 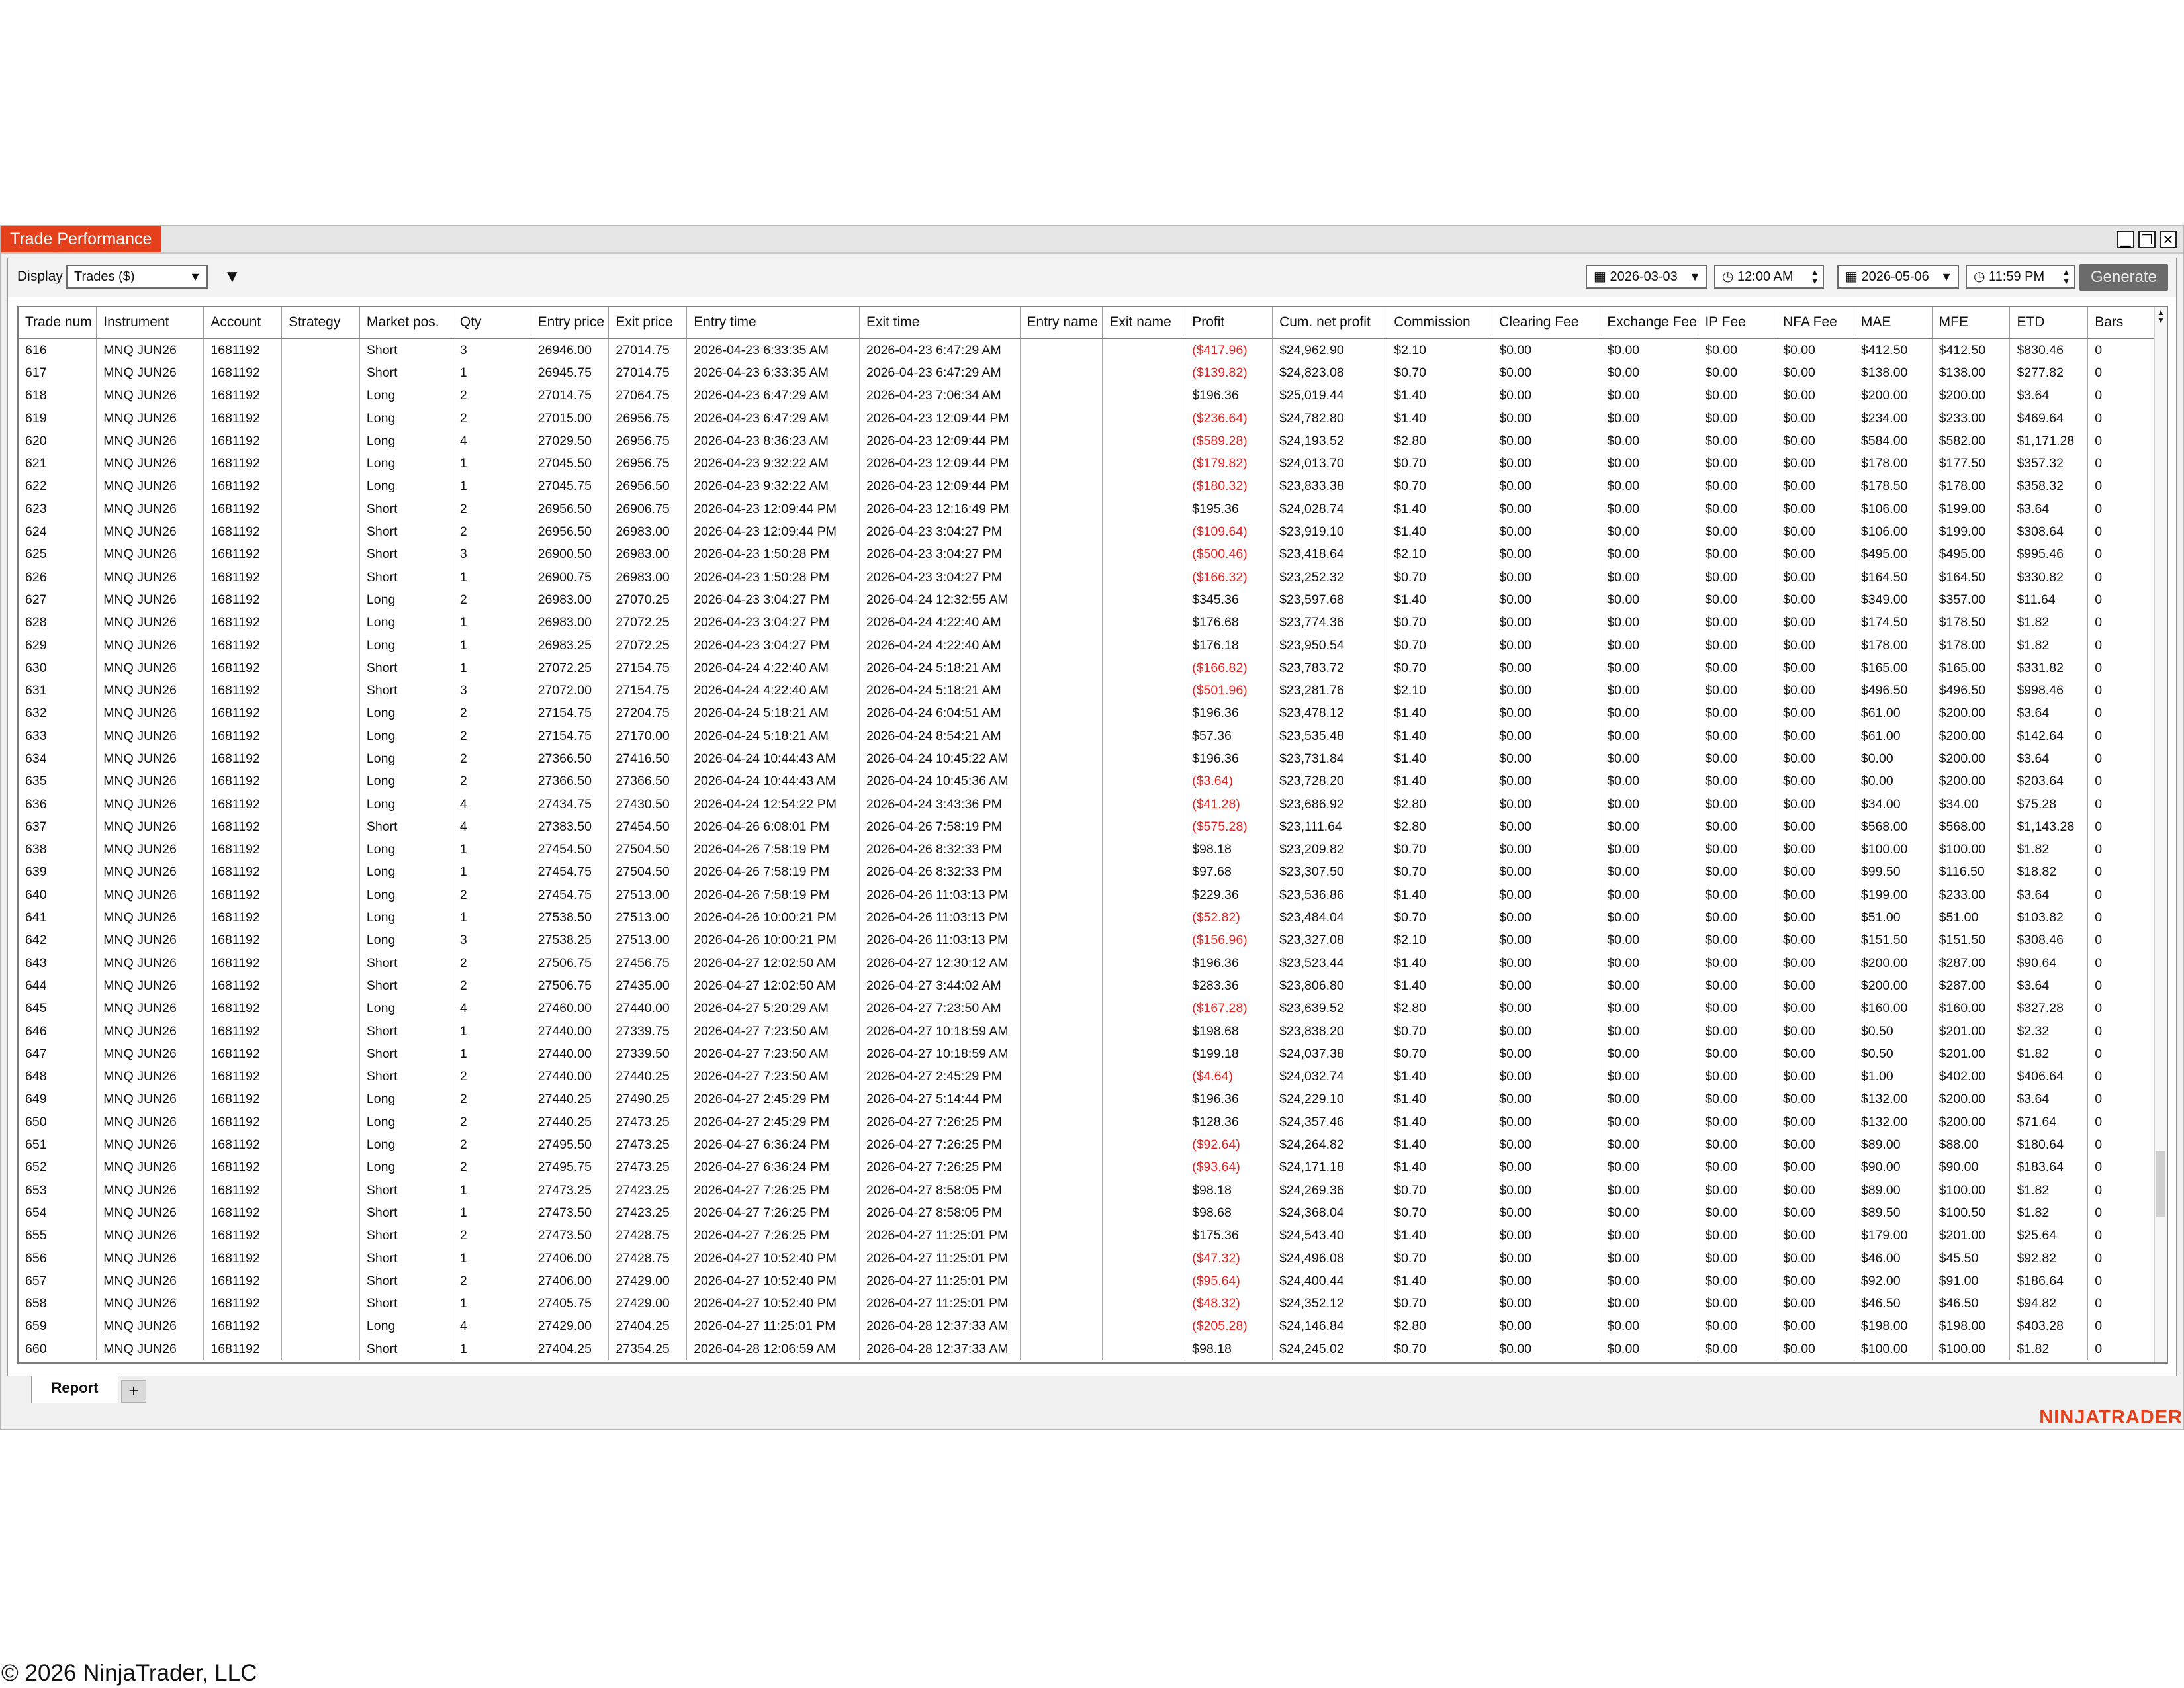 What do you see at coordinates (2049, 323) in the screenshot?
I see `column-header: ETD` at bounding box center [2049, 323].